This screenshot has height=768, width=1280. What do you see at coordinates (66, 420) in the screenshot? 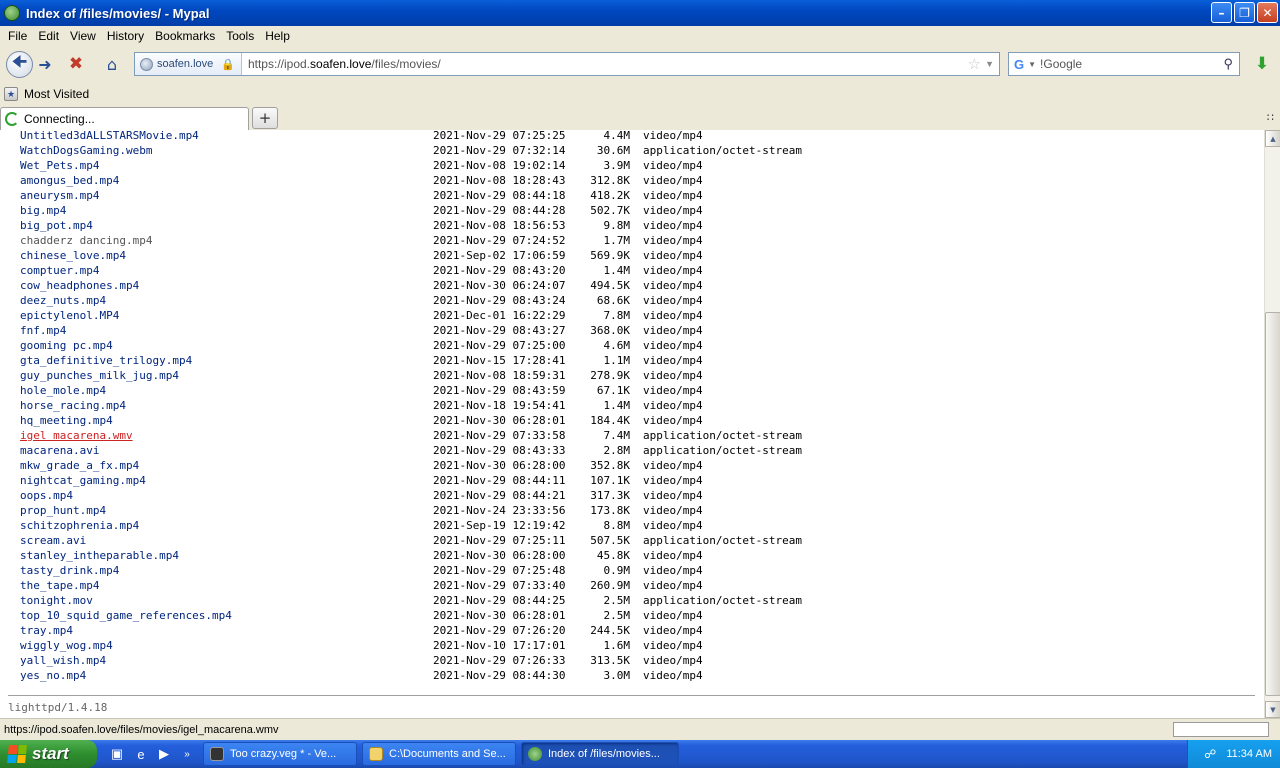
I see `file-link: hq_meeting.mp4` at bounding box center [66, 420].